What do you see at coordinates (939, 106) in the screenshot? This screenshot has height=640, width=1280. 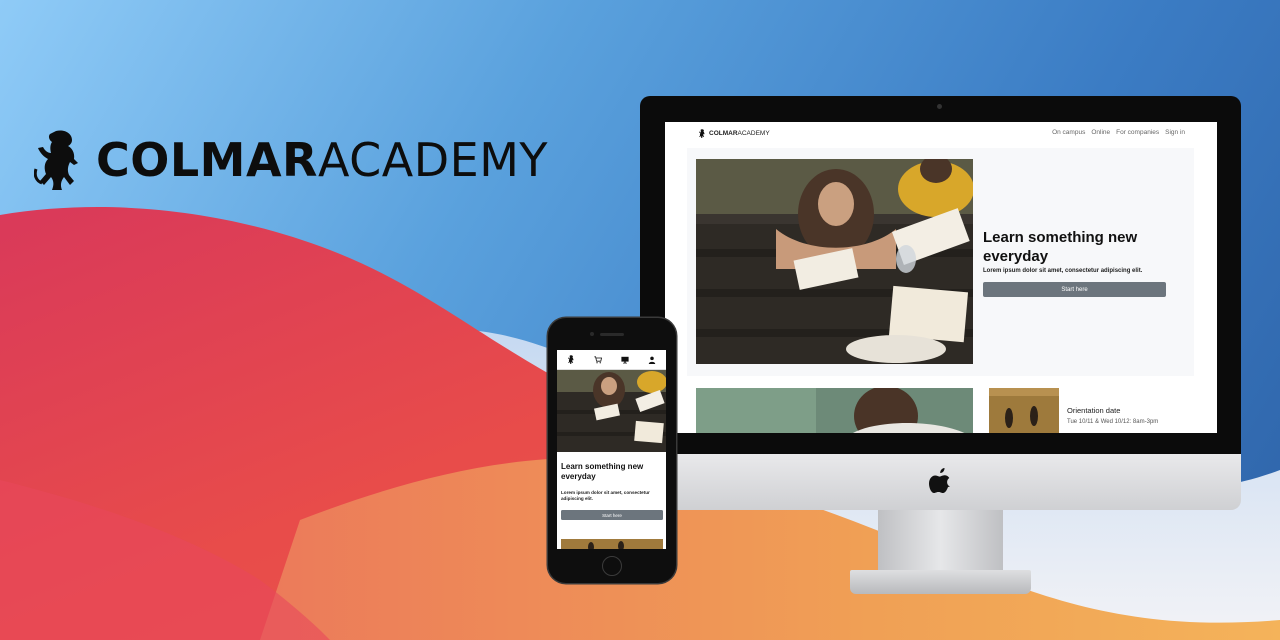 I see `camera-dot` at bounding box center [939, 106].